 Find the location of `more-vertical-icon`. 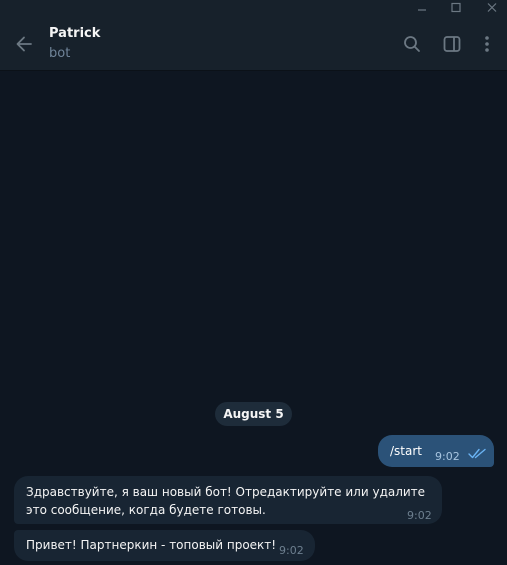

more-vertical-icon is located at coordinates (487, 44).